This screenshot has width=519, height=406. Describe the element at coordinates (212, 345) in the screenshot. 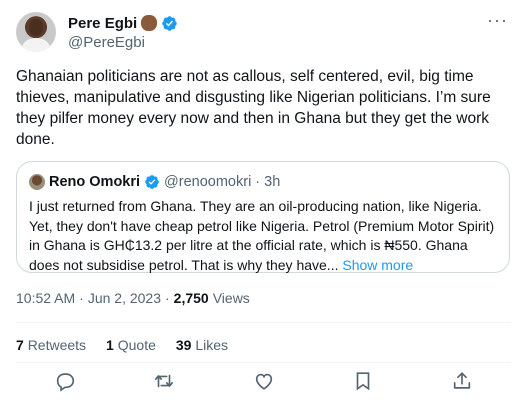

I see `likes-label: Likes` at that location.